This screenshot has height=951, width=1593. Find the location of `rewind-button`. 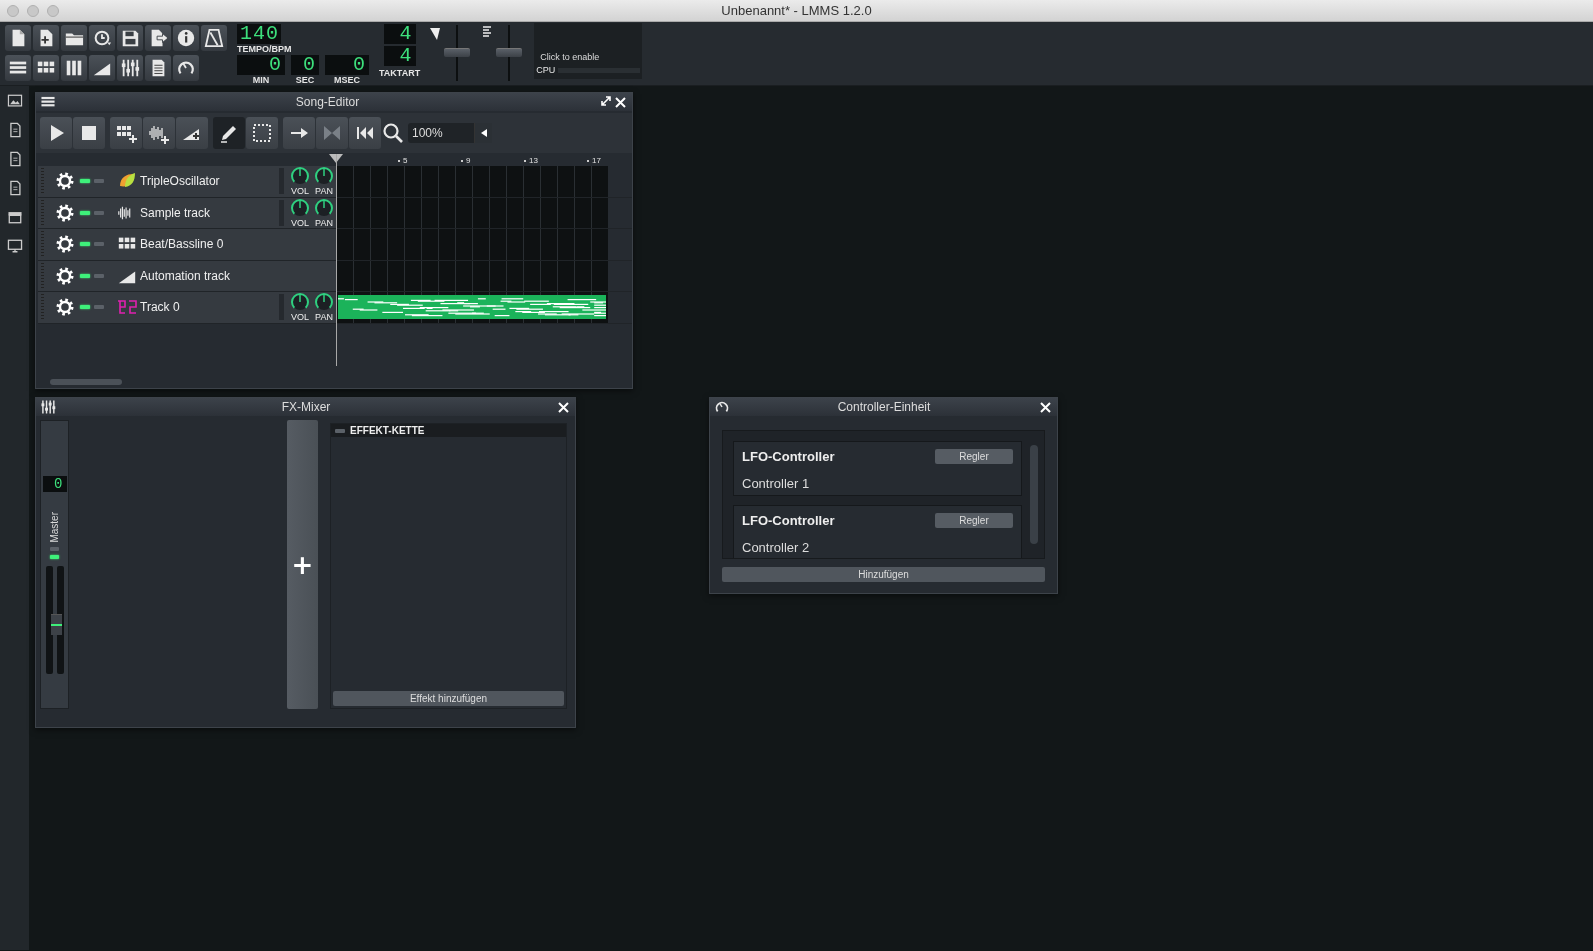

rewind-button is located at coordinates (365, 133).